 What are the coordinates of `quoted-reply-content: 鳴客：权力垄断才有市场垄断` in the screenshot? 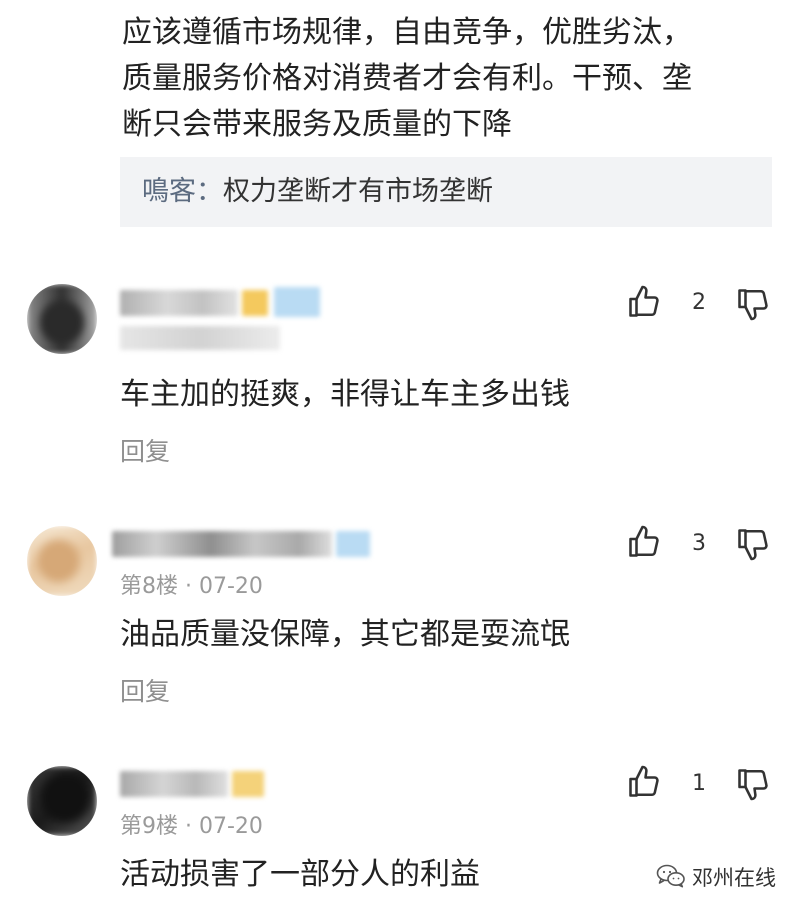 It's located at (317, 192).